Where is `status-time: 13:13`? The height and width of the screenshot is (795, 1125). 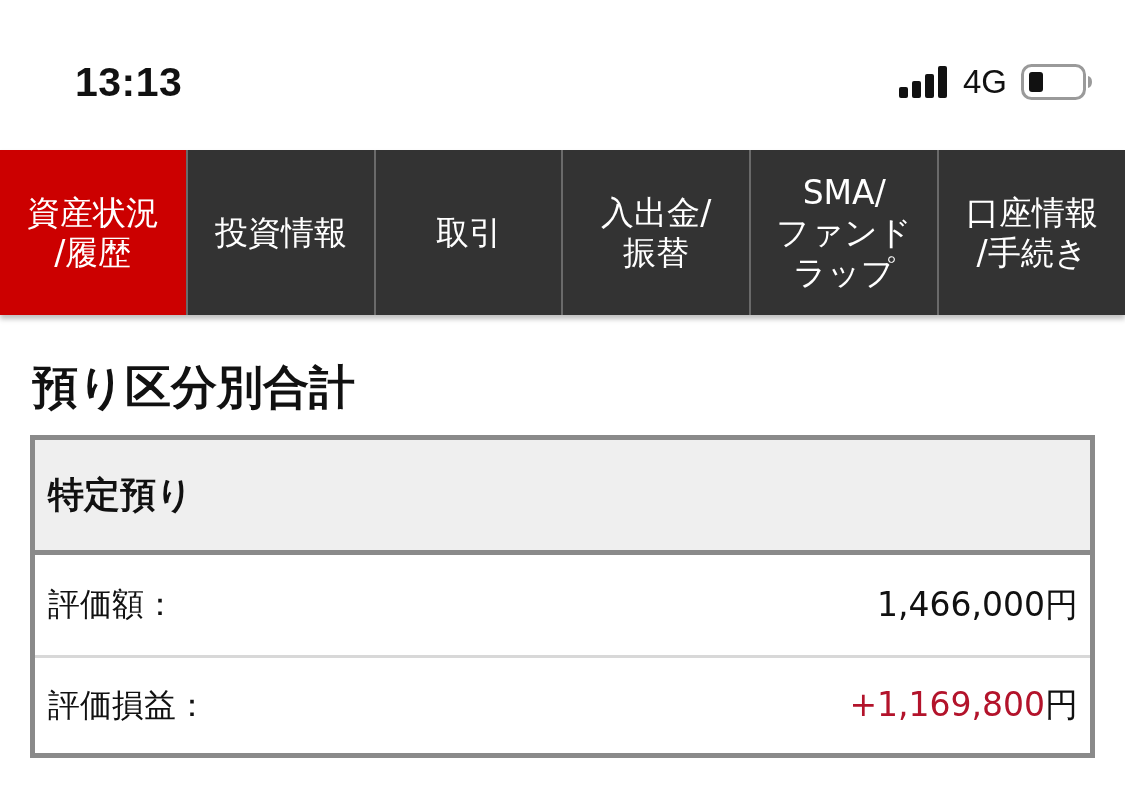 status-time: 13:13 is located at coordinates (129, 82).